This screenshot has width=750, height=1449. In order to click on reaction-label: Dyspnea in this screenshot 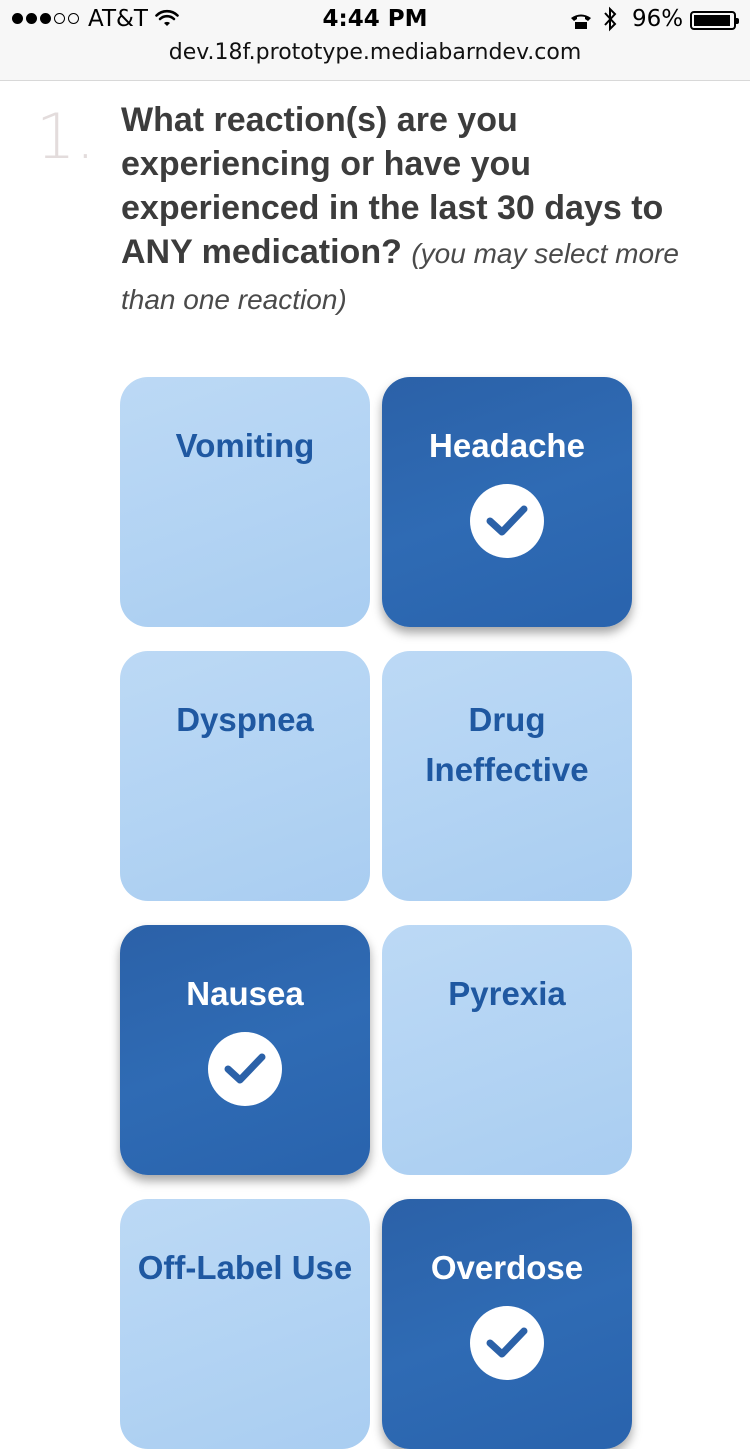, I will do `click(245, 719)`.